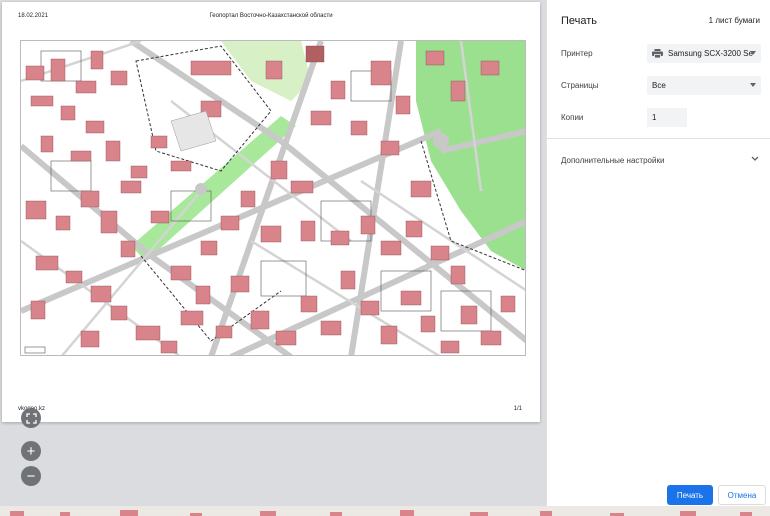  I want to click on printer-select: Samsung SCX-3200 Se, so click(704, 53).